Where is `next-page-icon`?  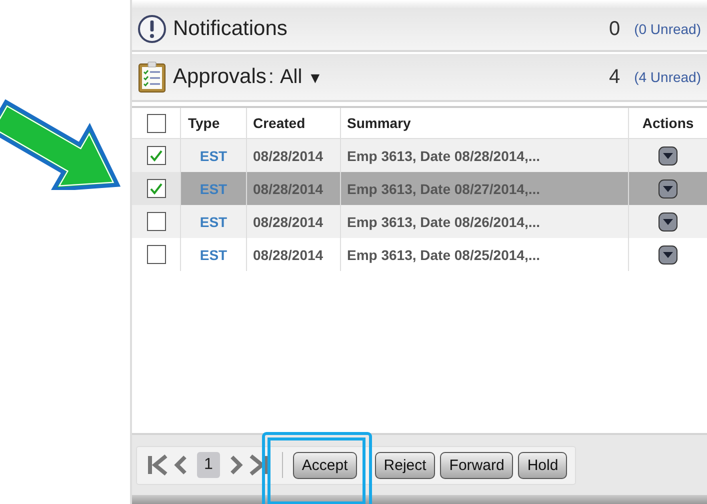
next-page-icon is located at coordinates (237, 465).